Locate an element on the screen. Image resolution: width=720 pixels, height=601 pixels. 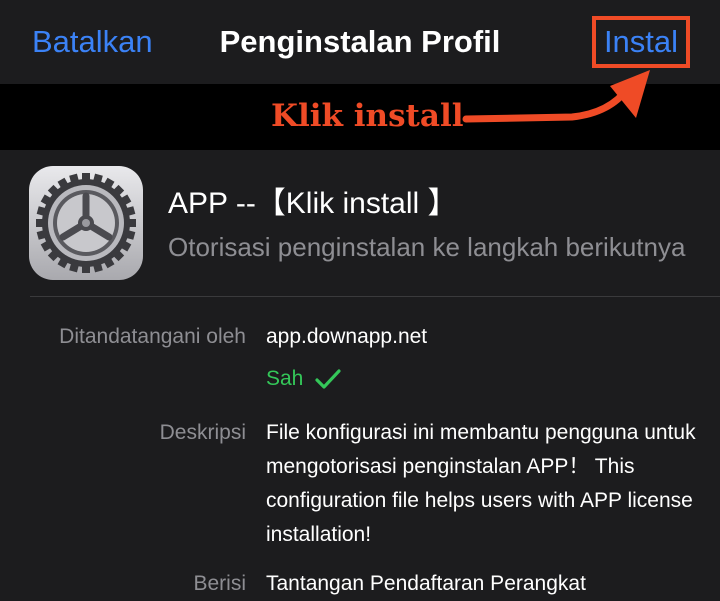
divider is located at coordinates (375, 296).